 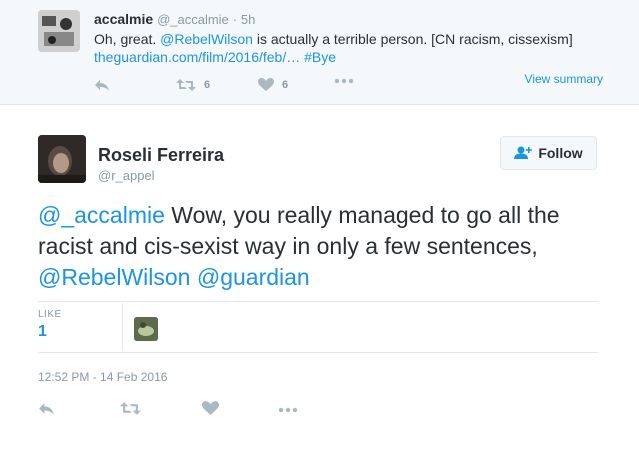 I want to click on follow-button: Follow, so click(x=548, y=153).